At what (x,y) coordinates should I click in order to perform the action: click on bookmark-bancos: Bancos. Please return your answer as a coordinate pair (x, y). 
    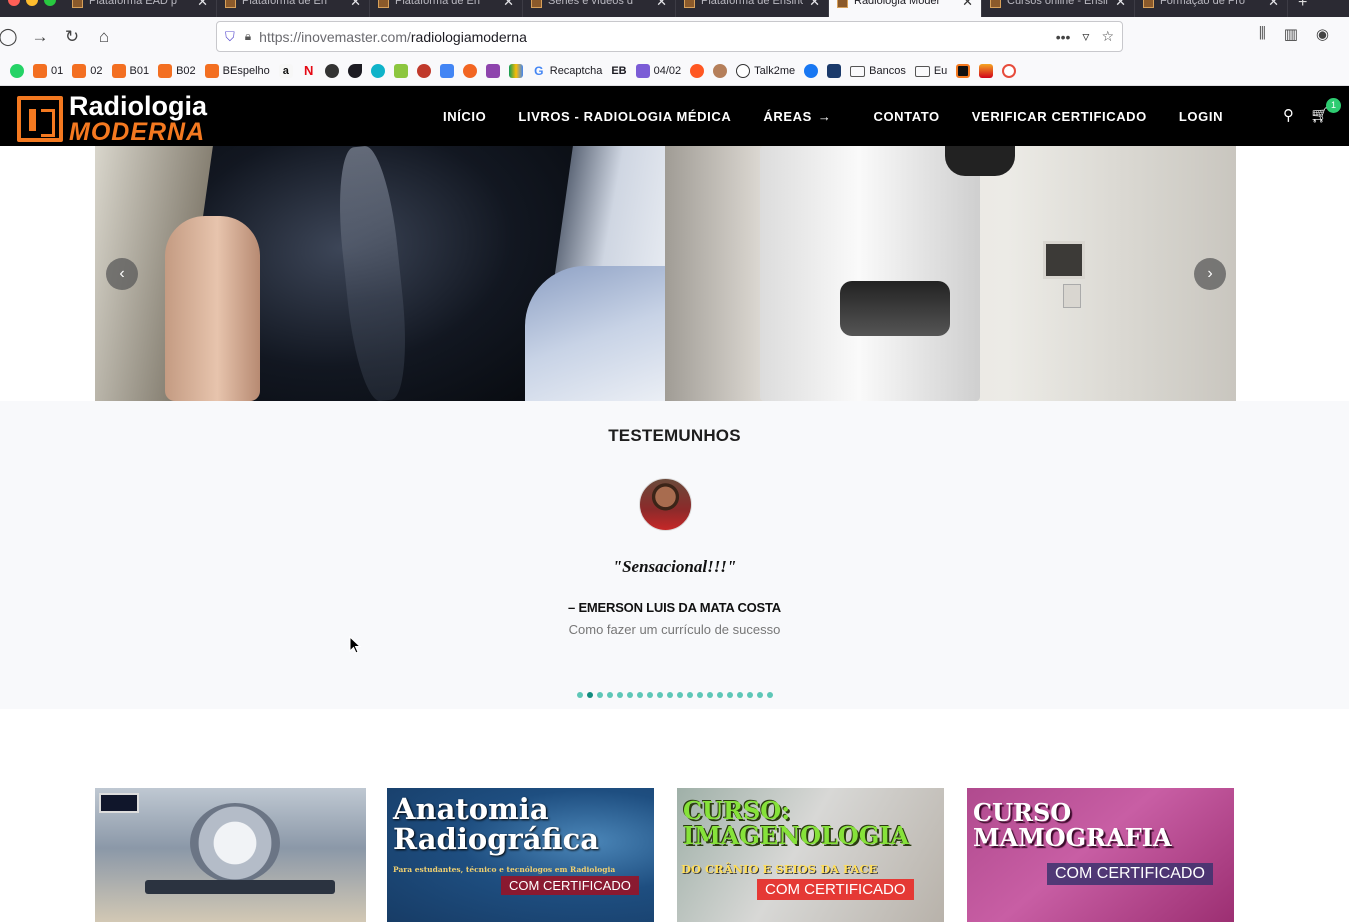
    Looking at the image, I should click on (878, 71).